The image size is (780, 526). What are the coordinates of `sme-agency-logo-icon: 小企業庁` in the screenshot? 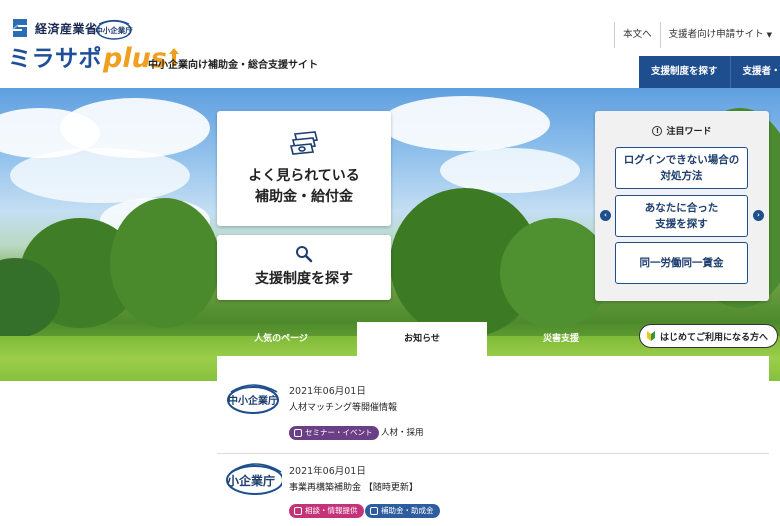 It's located at (254, 479).